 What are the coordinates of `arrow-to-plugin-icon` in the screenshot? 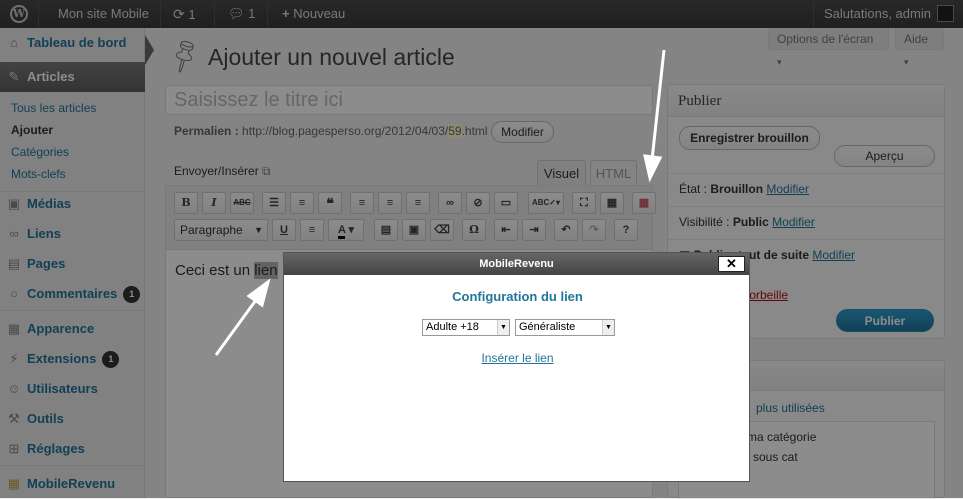 It's located at (654, 116).